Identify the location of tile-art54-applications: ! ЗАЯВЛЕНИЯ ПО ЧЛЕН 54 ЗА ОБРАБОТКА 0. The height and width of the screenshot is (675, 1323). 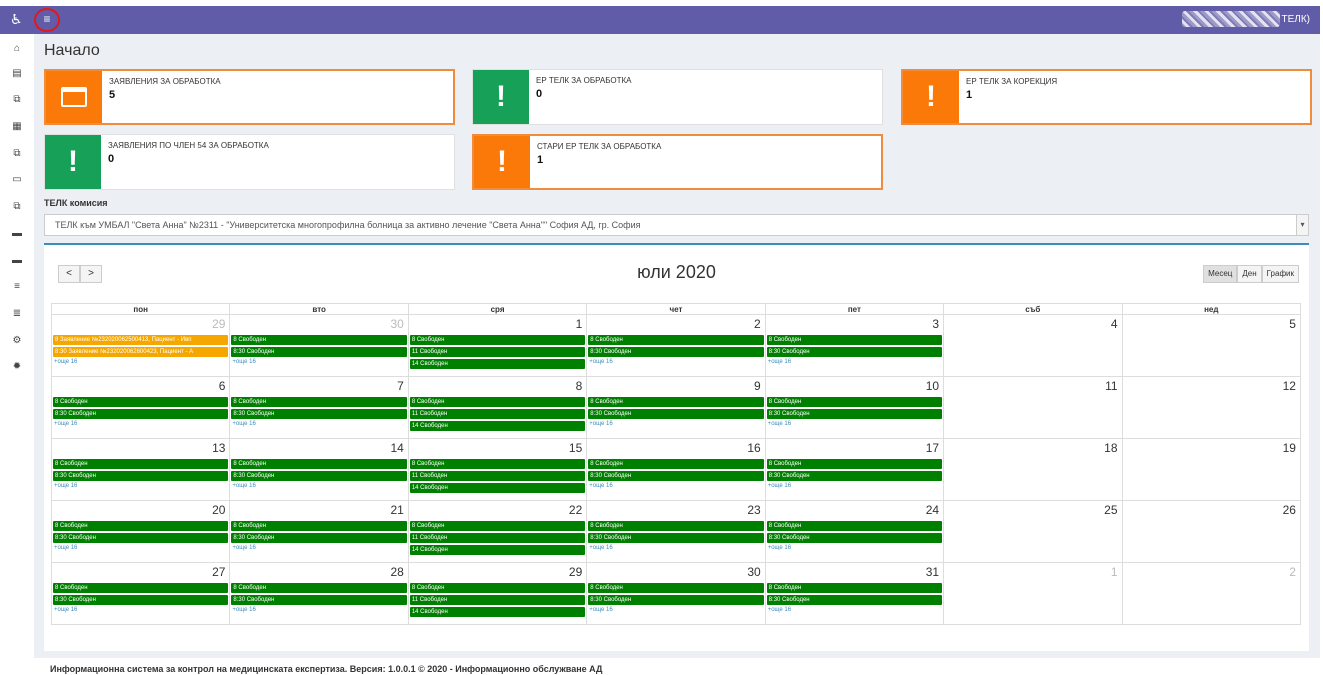
(249, 162).